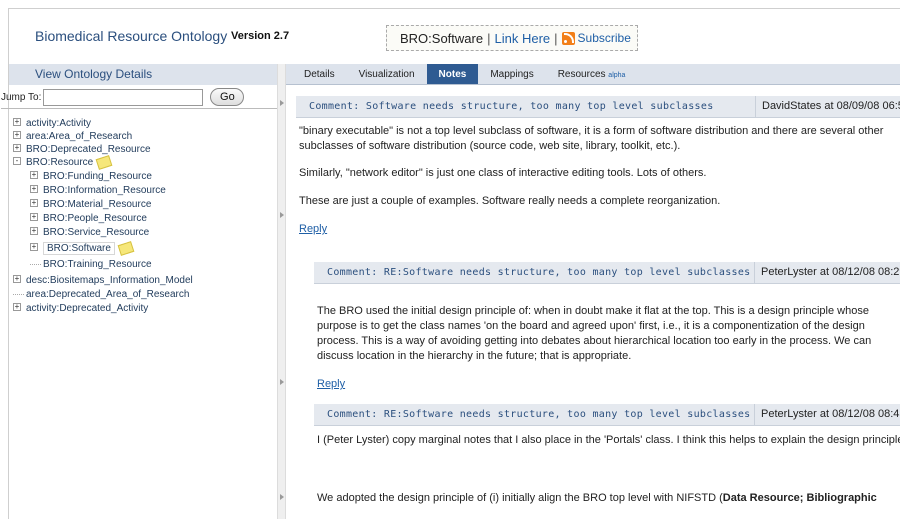 The width and height of the screenshot is (900, 519). Describe the element at coordinates (97, 176) in the screenshot. I see `tree-item-label: BRO:Funding_Resource` at that location.